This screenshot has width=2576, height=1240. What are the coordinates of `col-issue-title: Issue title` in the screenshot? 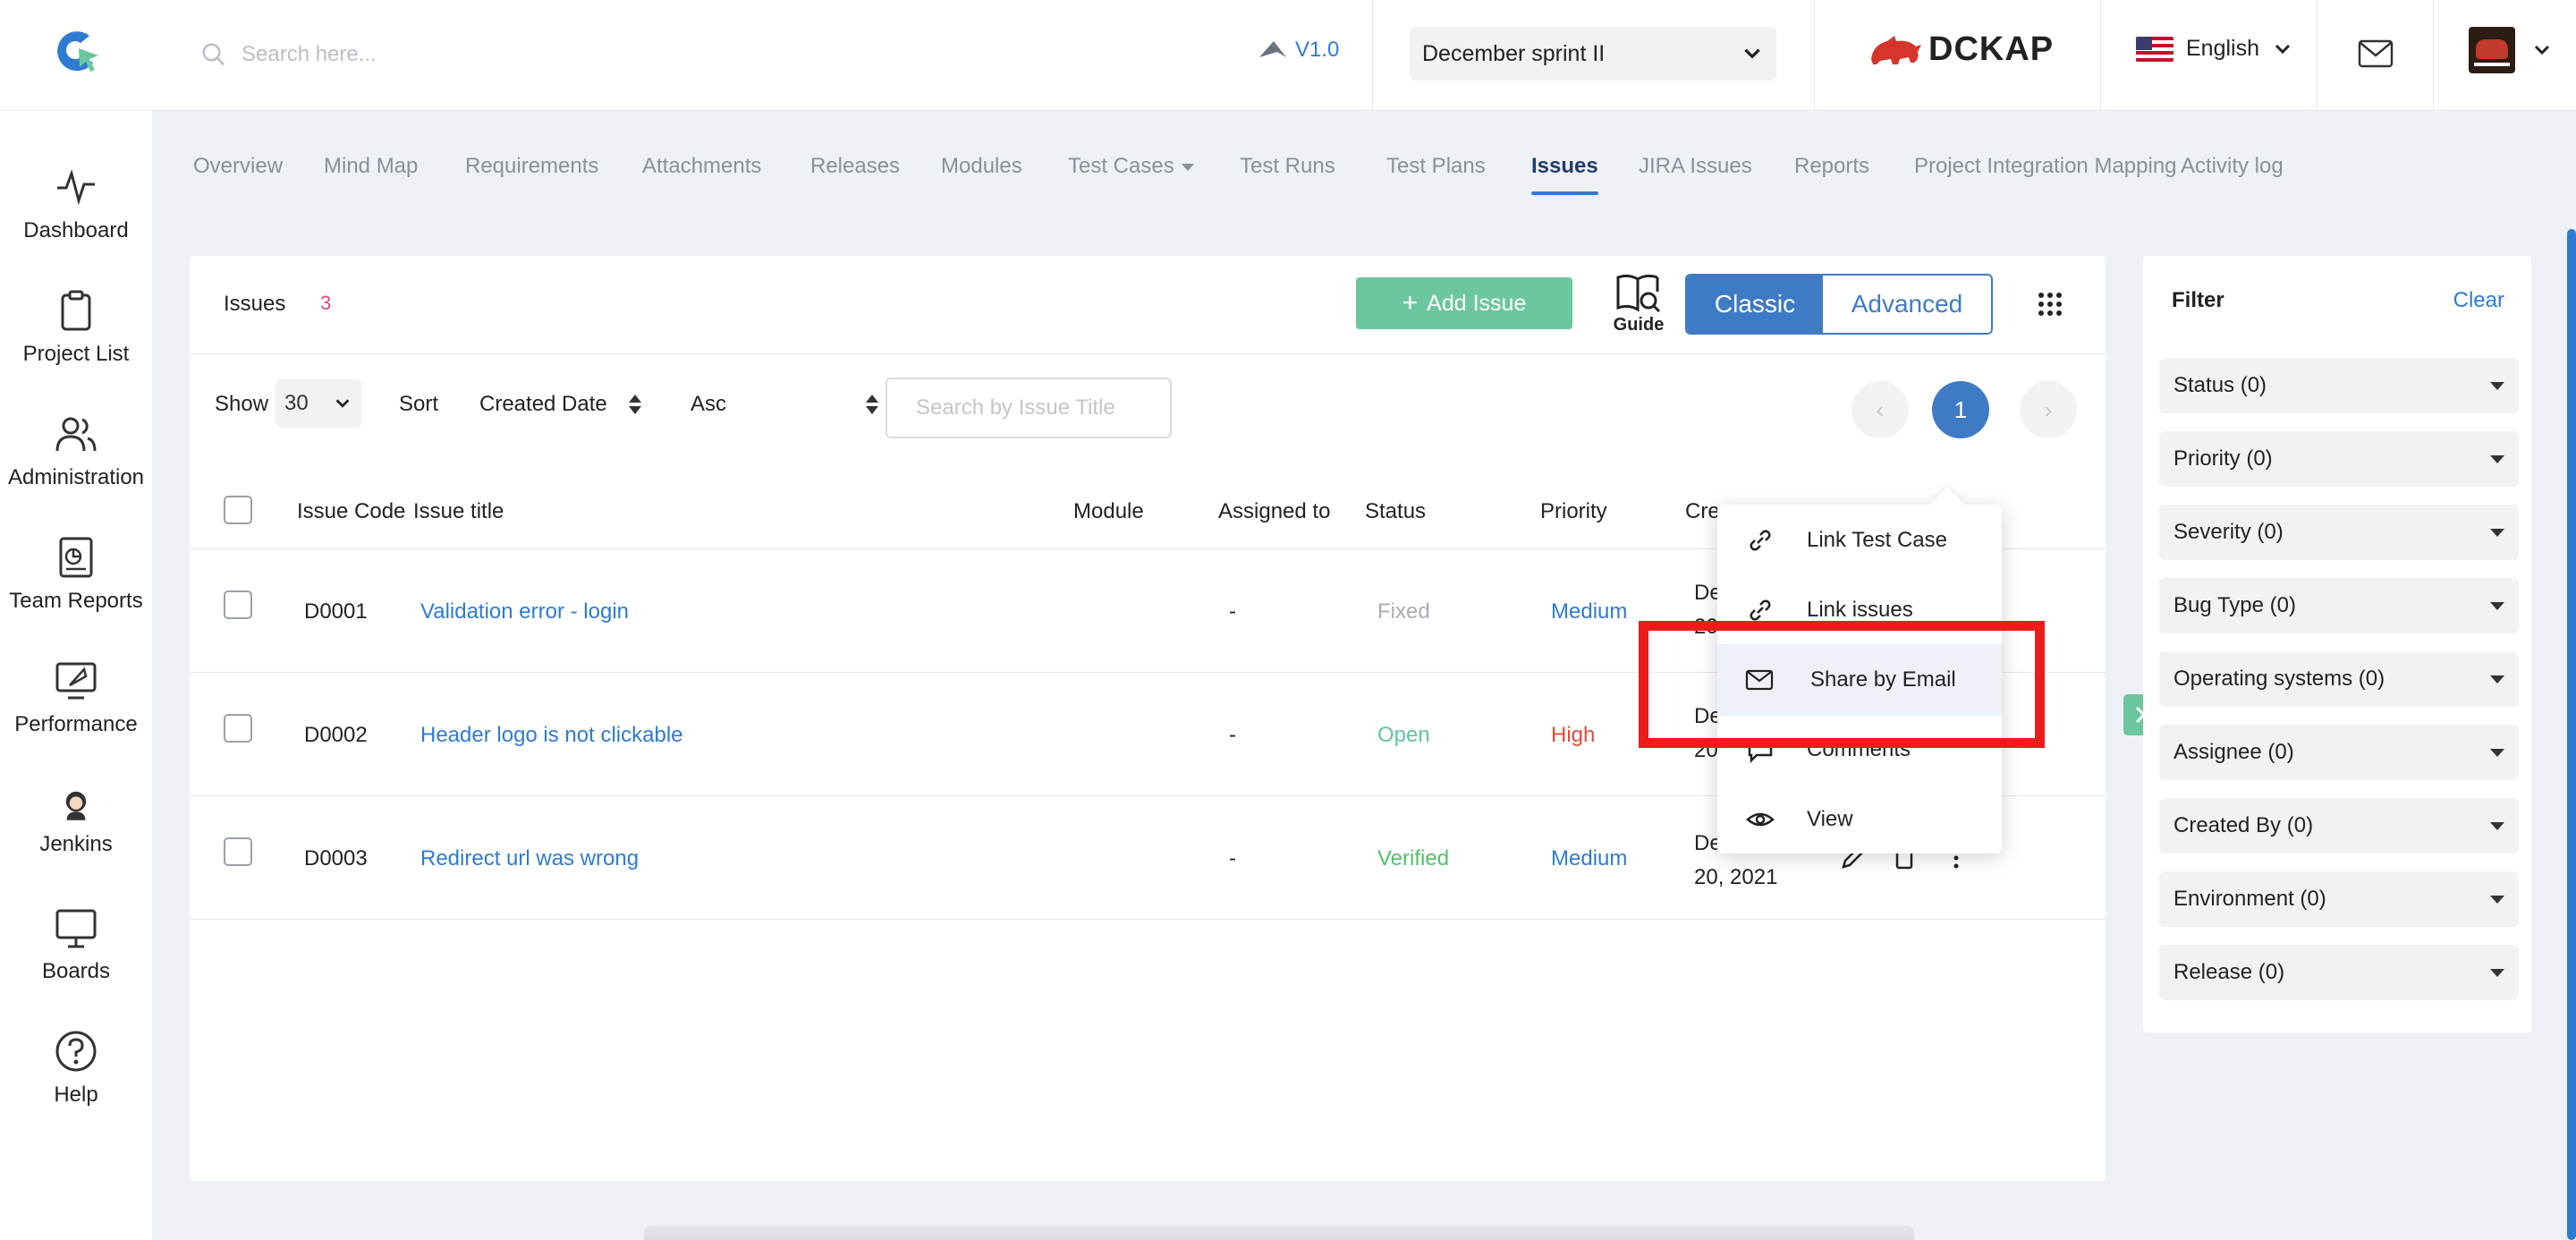 It's located at (458, 512).